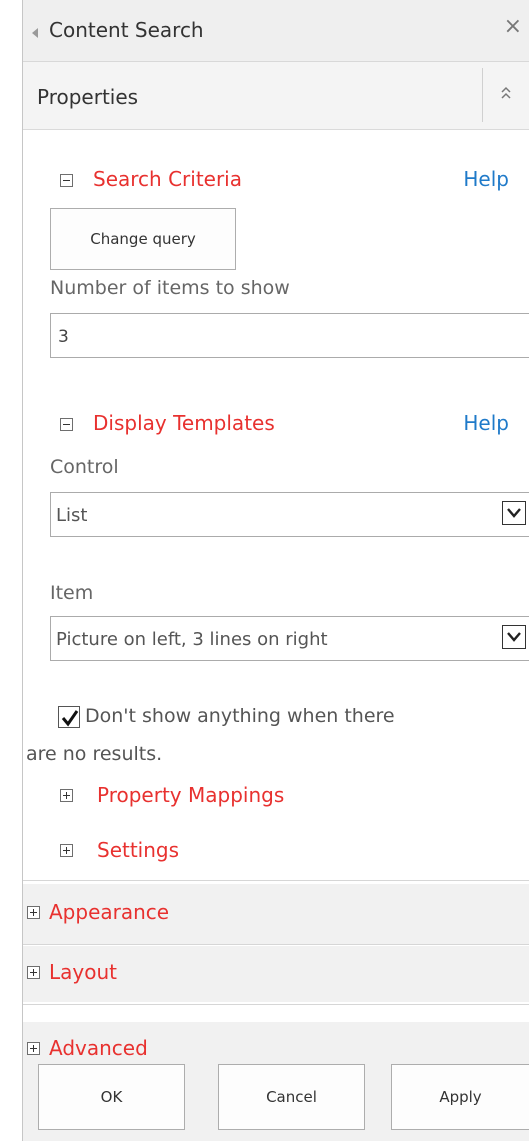 The height and width of the screenshot is (1141, 529). Describe the element at coordinates (94, 754) in the screenshot. I see `no-results-checkbox-label-continued: are no results.` at that location.